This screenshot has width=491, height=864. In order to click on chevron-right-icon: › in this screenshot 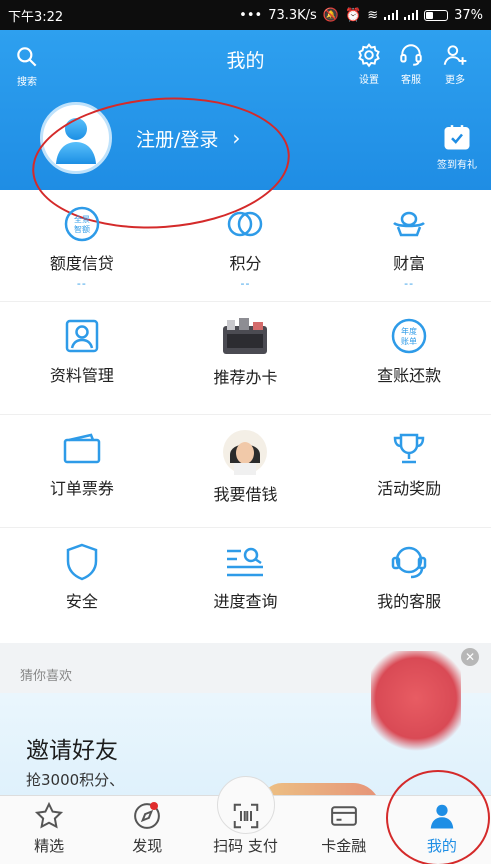, I will do `click(236, 138)`.